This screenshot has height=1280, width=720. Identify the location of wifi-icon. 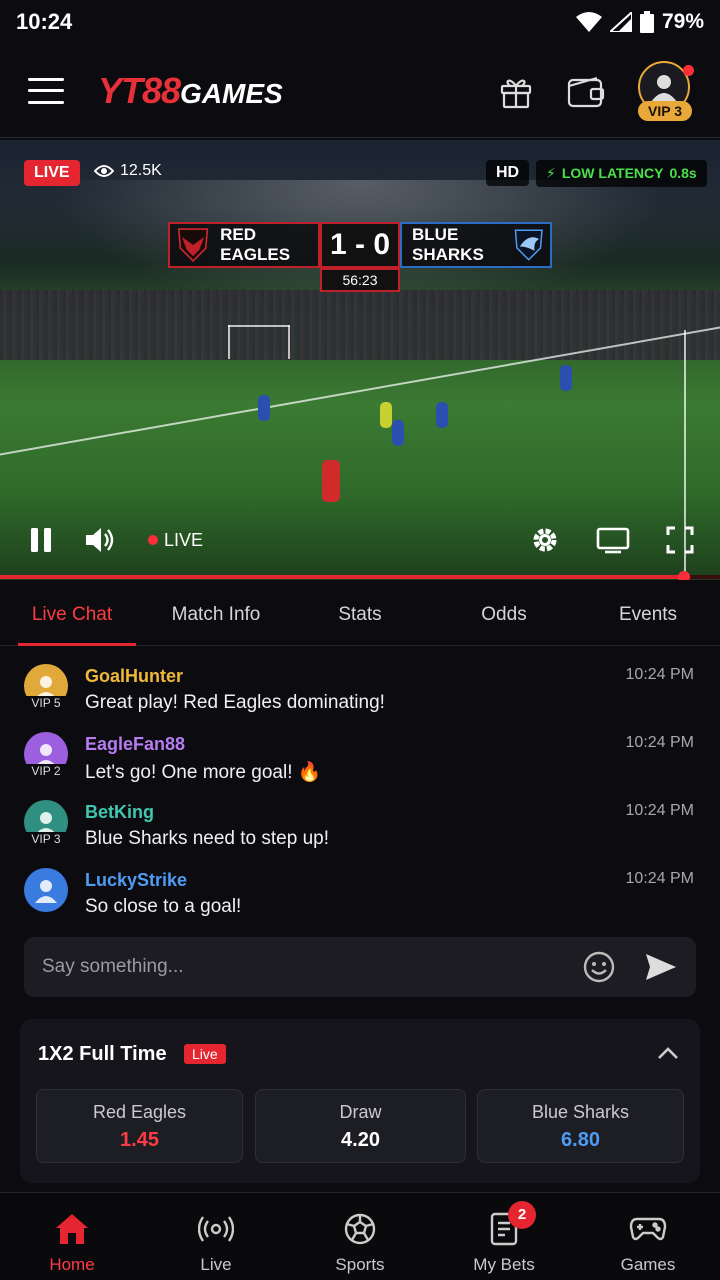
(588, 22).